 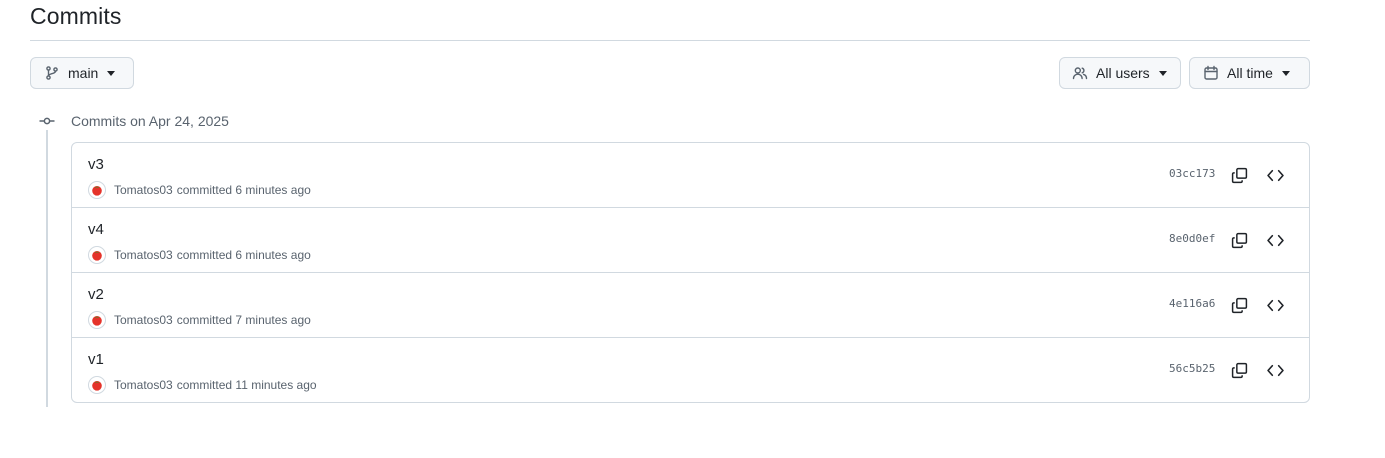 What do you see at coordinates (1123, 73) in the screenshot?
I see `users-filter-label: All users` at bounding box center [1123, 73].